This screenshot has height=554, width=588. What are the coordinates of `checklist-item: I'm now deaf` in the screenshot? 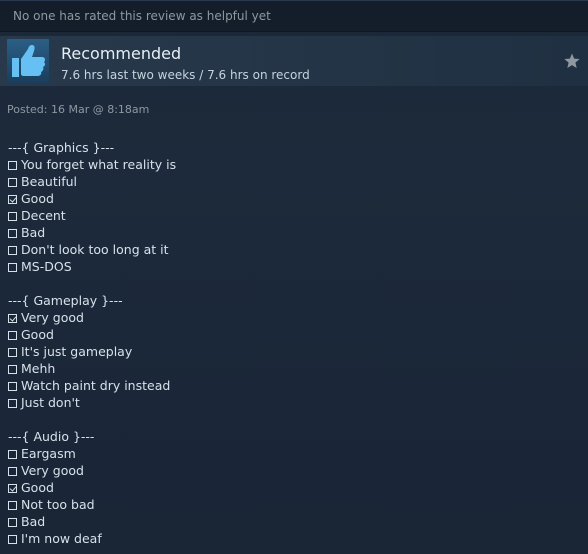 It's located at (92, 538).